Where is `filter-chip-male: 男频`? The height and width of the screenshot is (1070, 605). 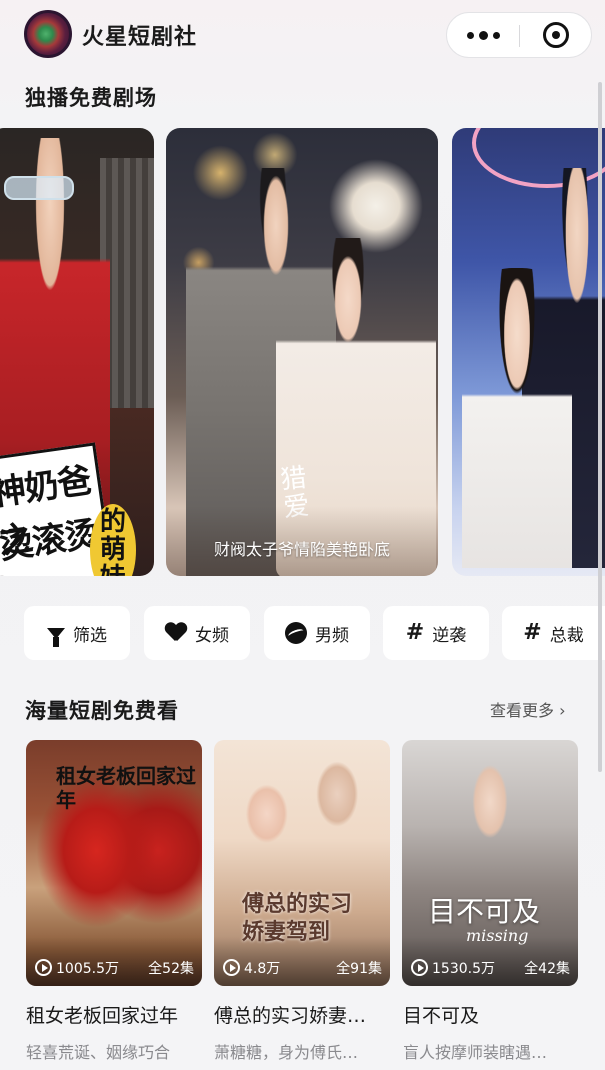
filter-chip-male: 男频 is located at coordinates (317, 633).